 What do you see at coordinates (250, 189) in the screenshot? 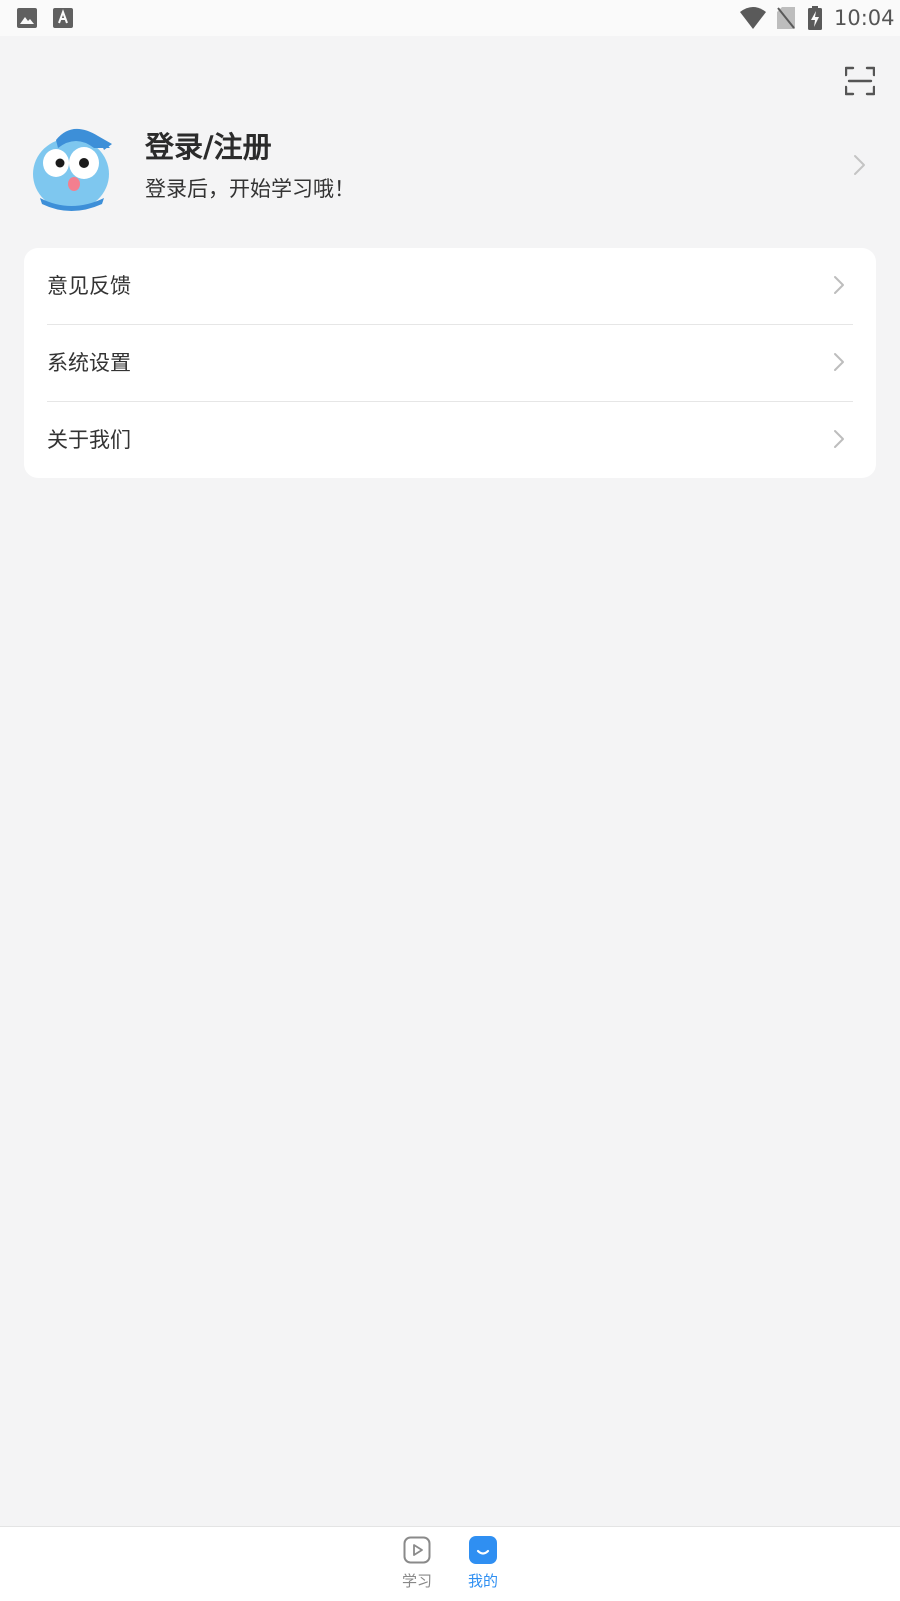
I see `login-hint-text: 登录后，开始学习哦！` at bounding box center [250, 189].